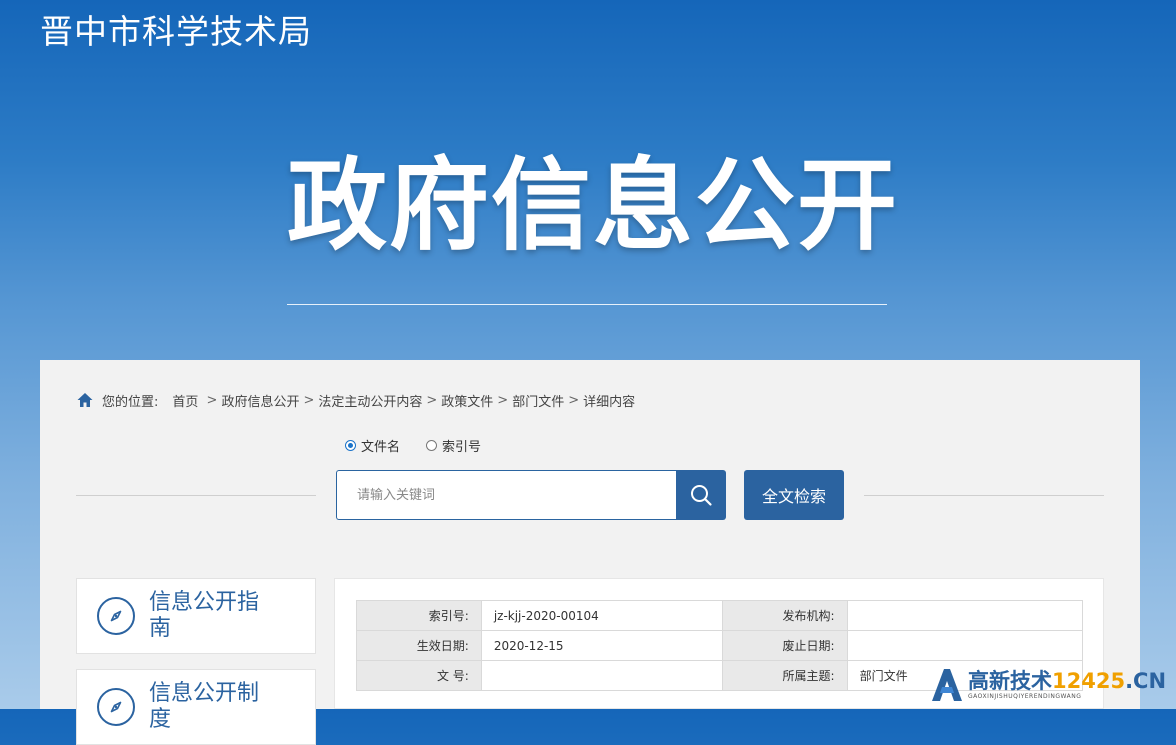  What do you see at coordinates (85, 400) in the screenshot?
I see `home-icon` at bounding box center [85, 400].